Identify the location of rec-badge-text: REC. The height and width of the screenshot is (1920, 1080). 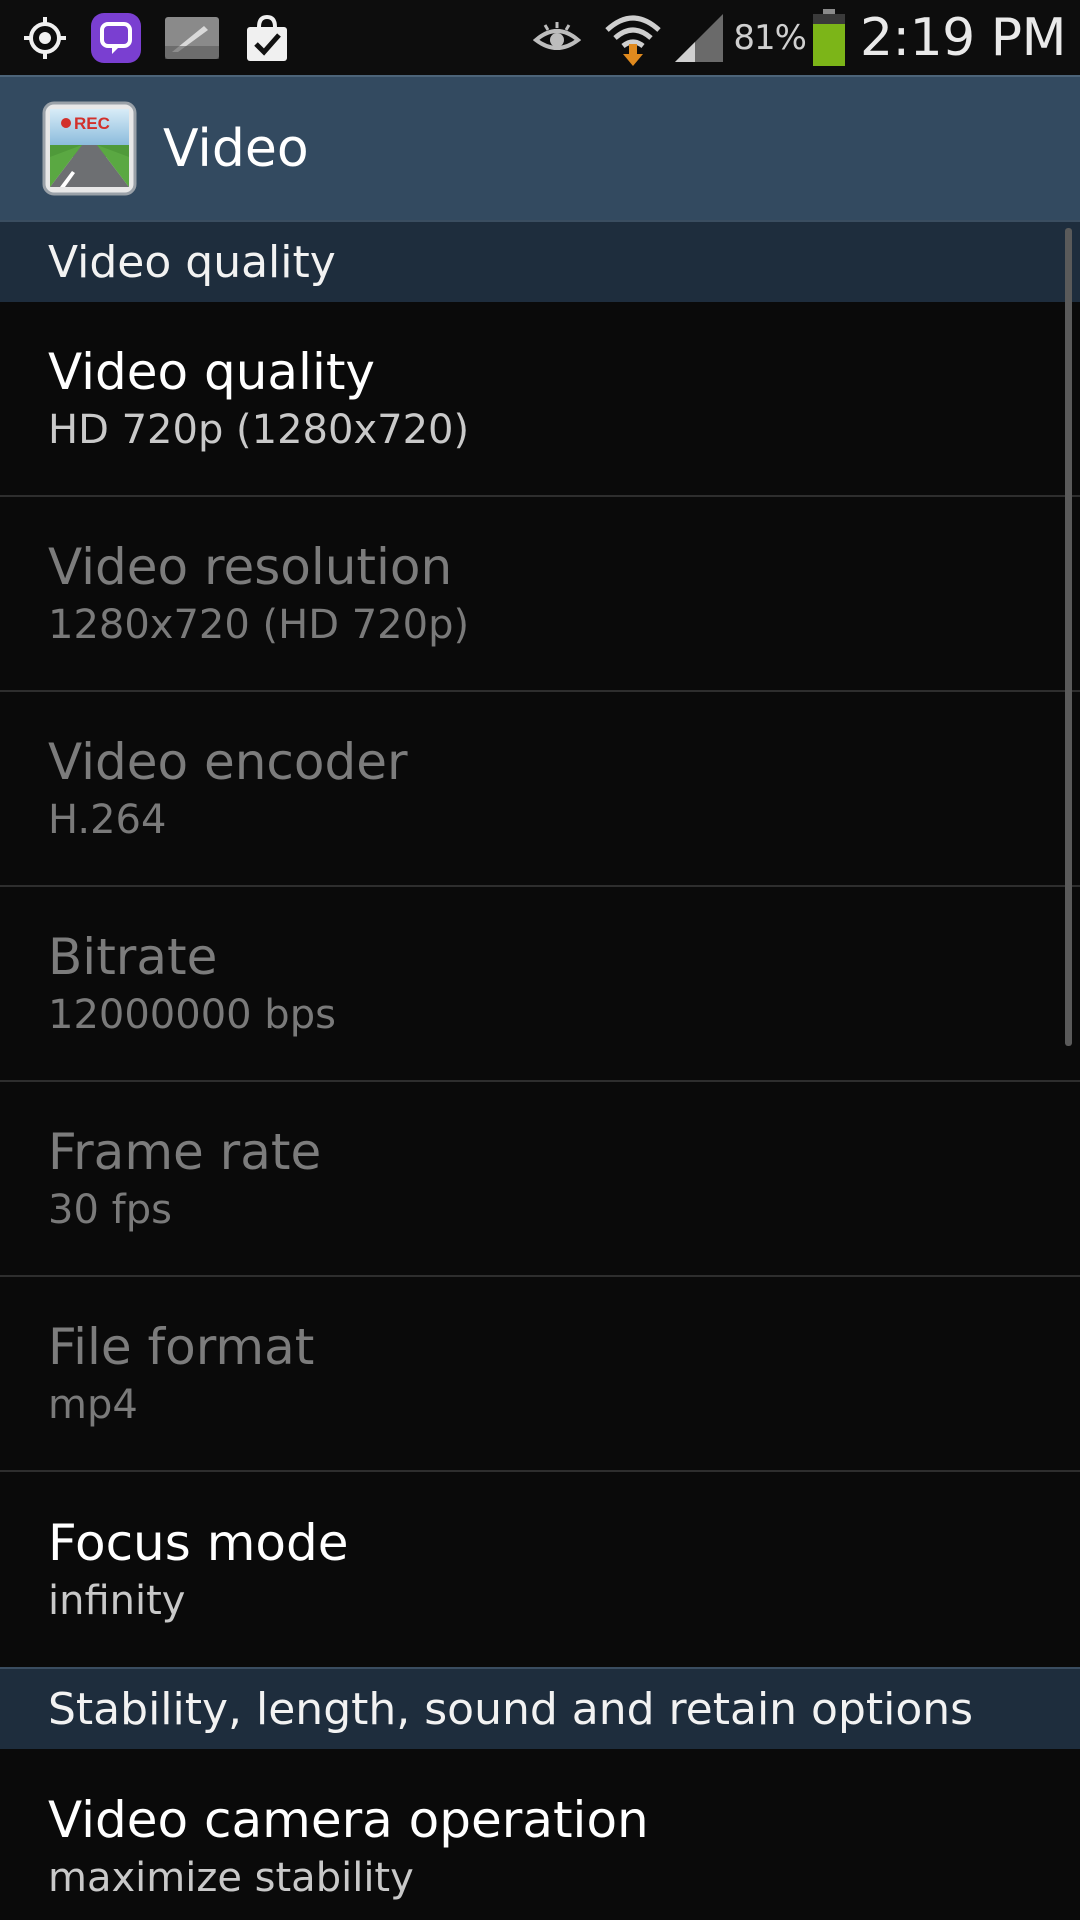
(92, 123).